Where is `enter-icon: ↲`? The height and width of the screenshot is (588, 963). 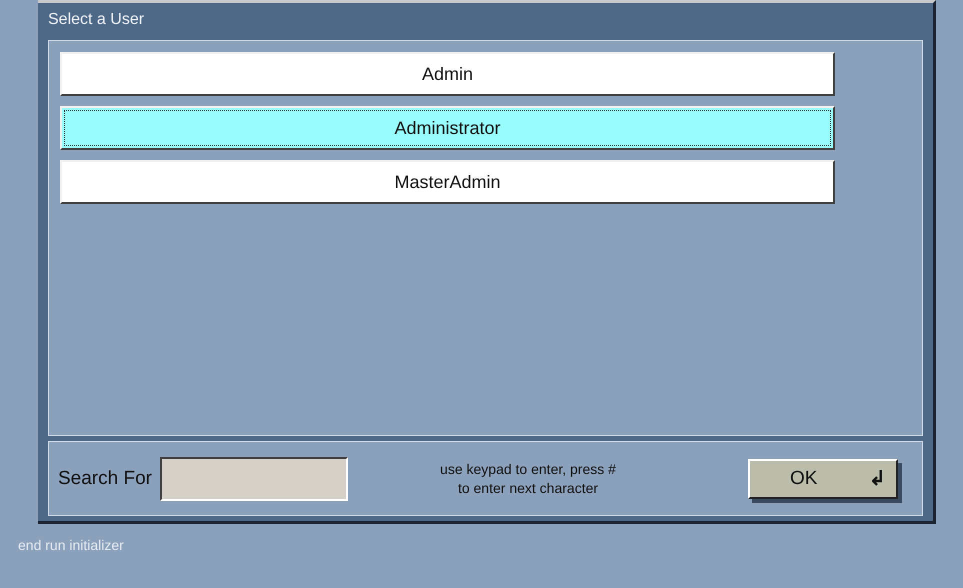 enter-icon: ↲ is located at coordinates (877, 478).